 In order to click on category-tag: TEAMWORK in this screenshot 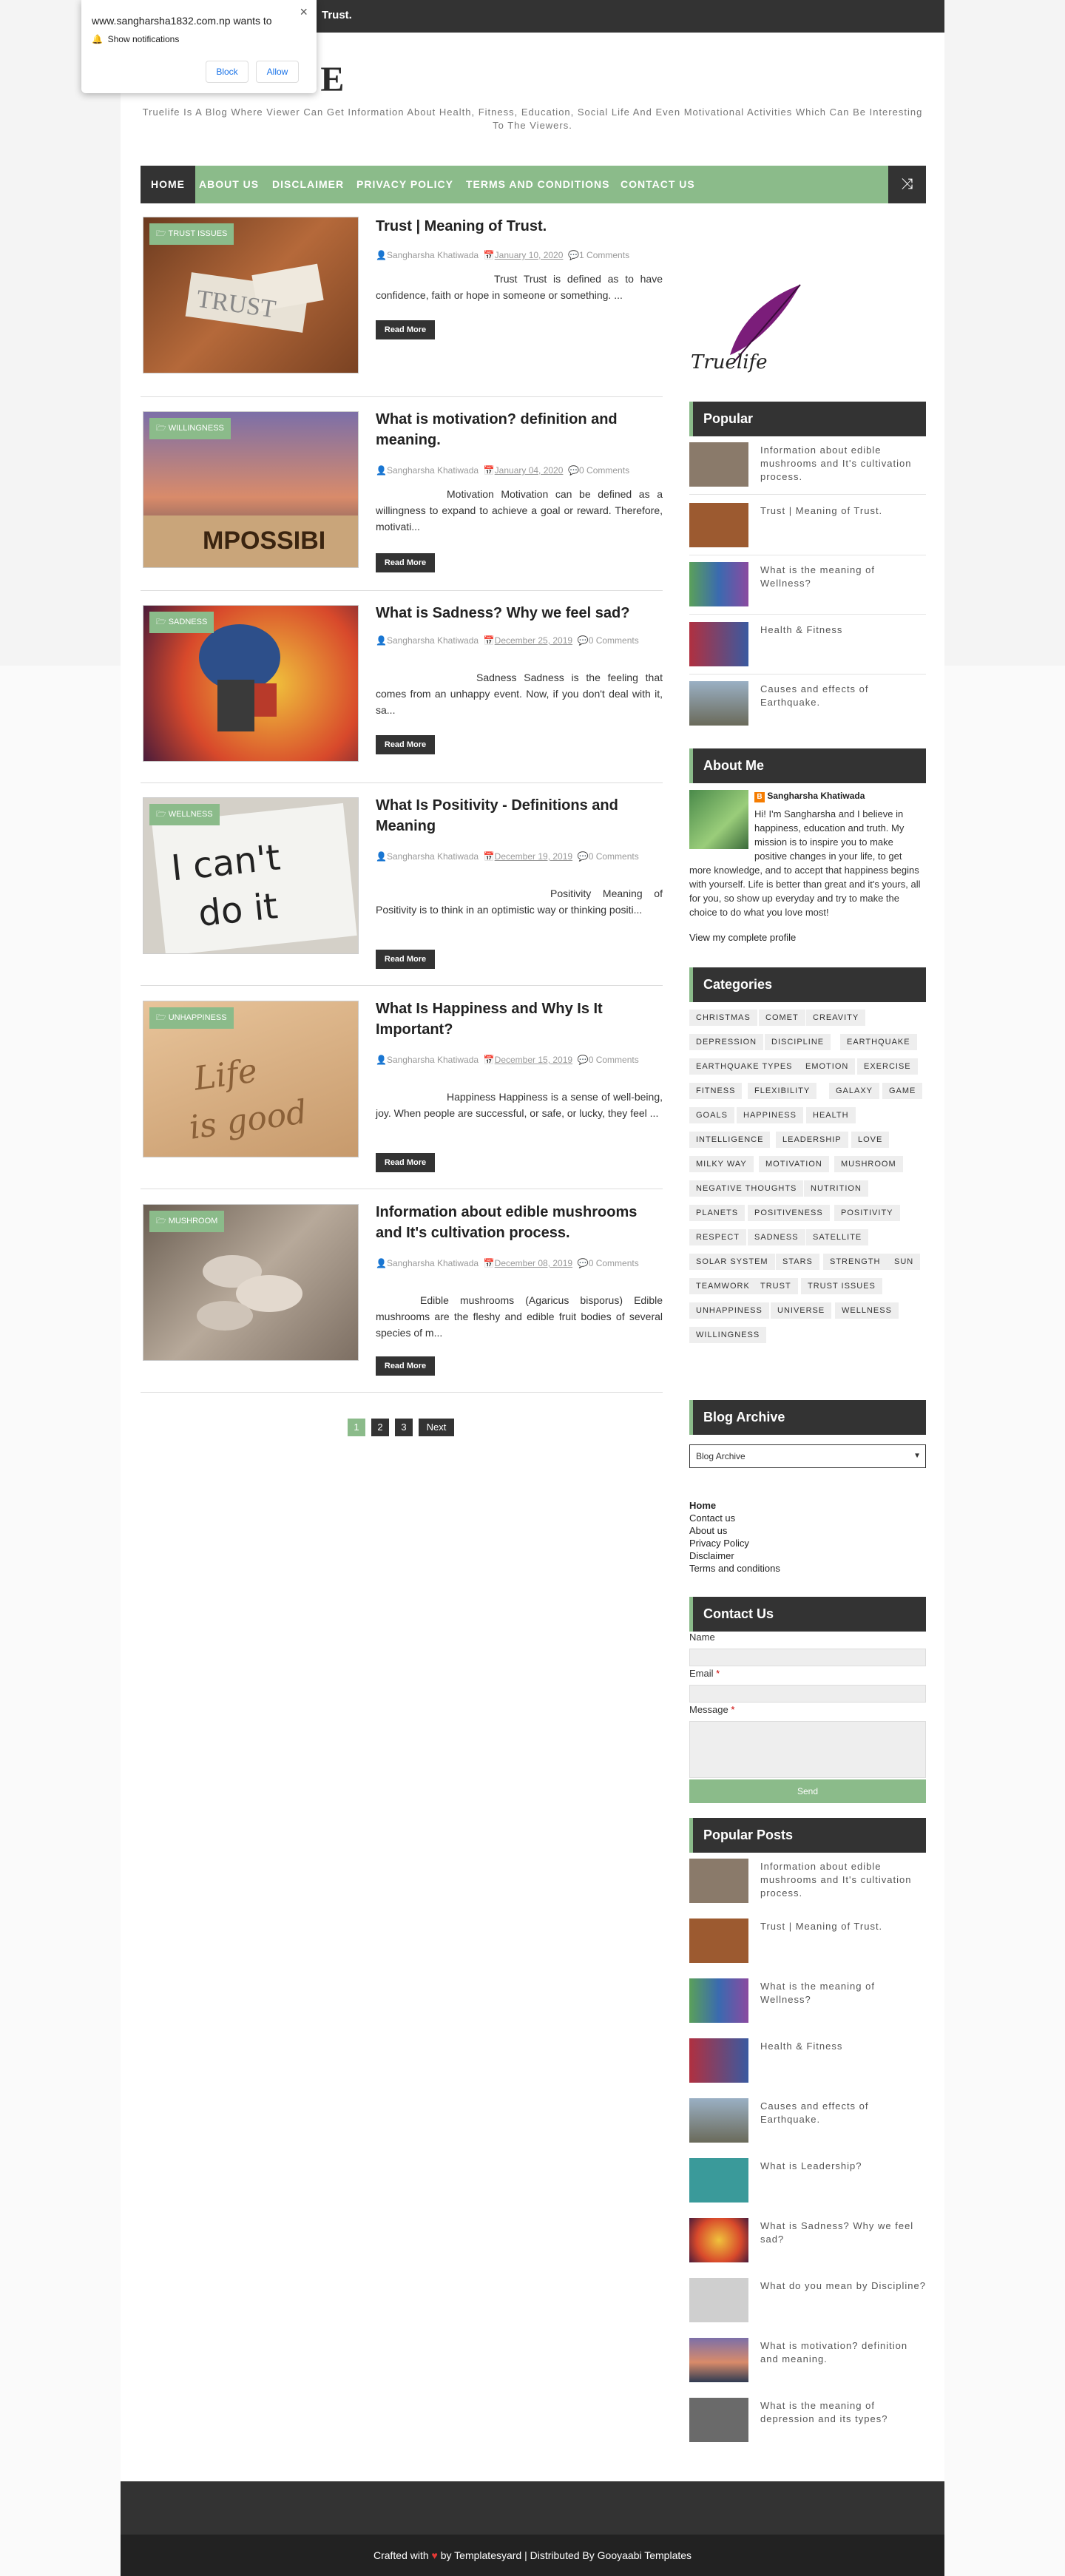, I will do `click(723, 1286)`.